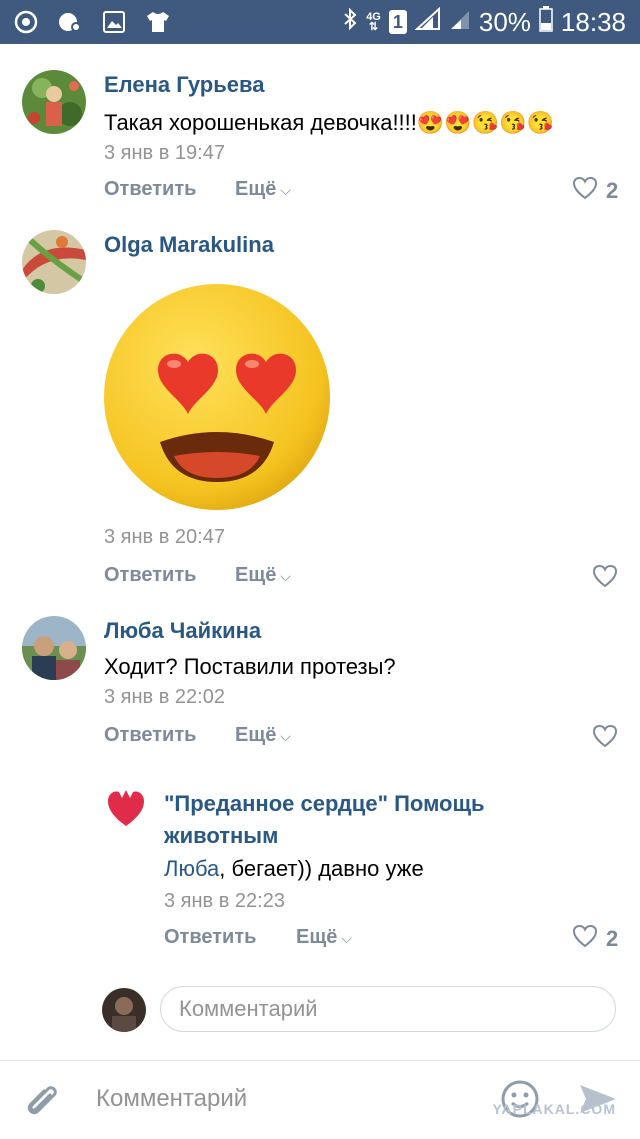  I want to click on tshirt-icon, so click(158, 22).